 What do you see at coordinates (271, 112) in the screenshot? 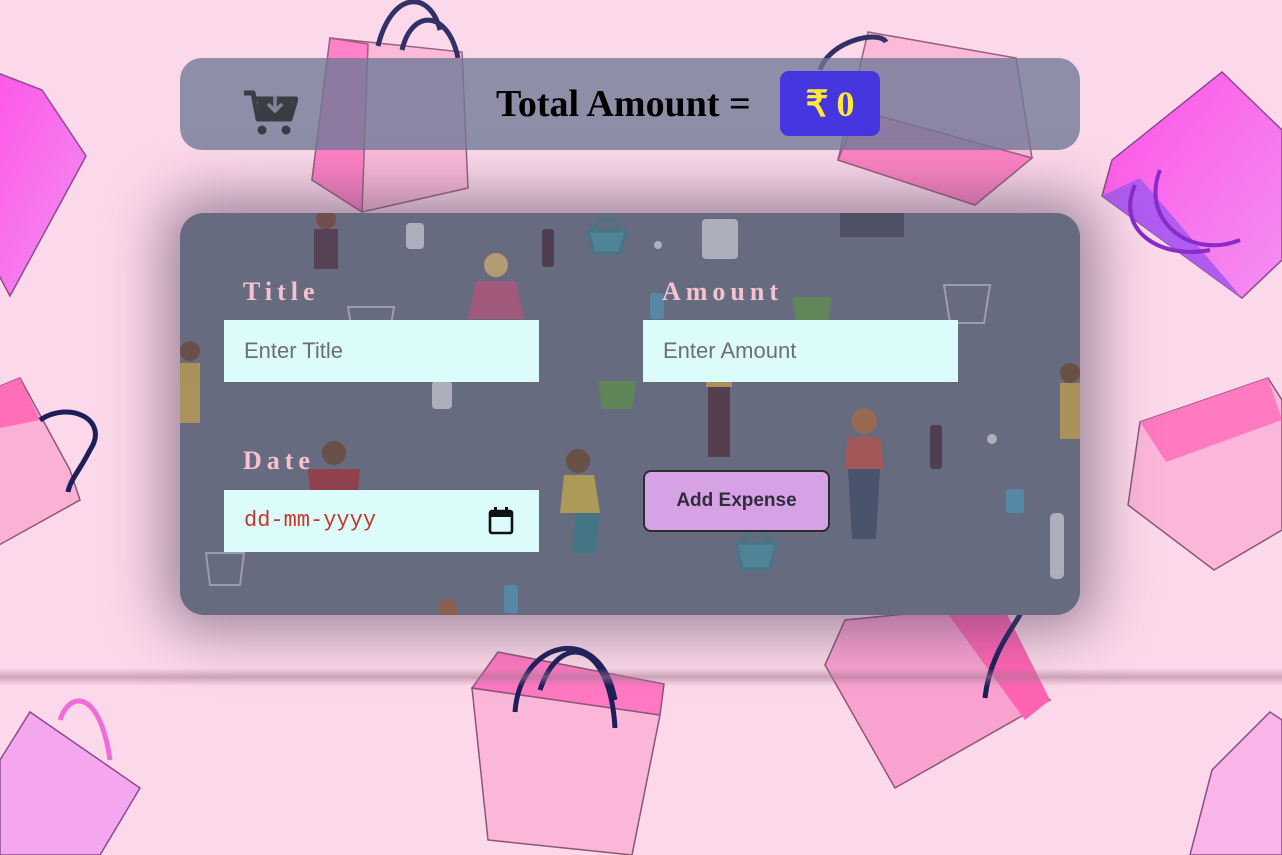
I see `cart-download-icon` at bounding box center [271, 112].